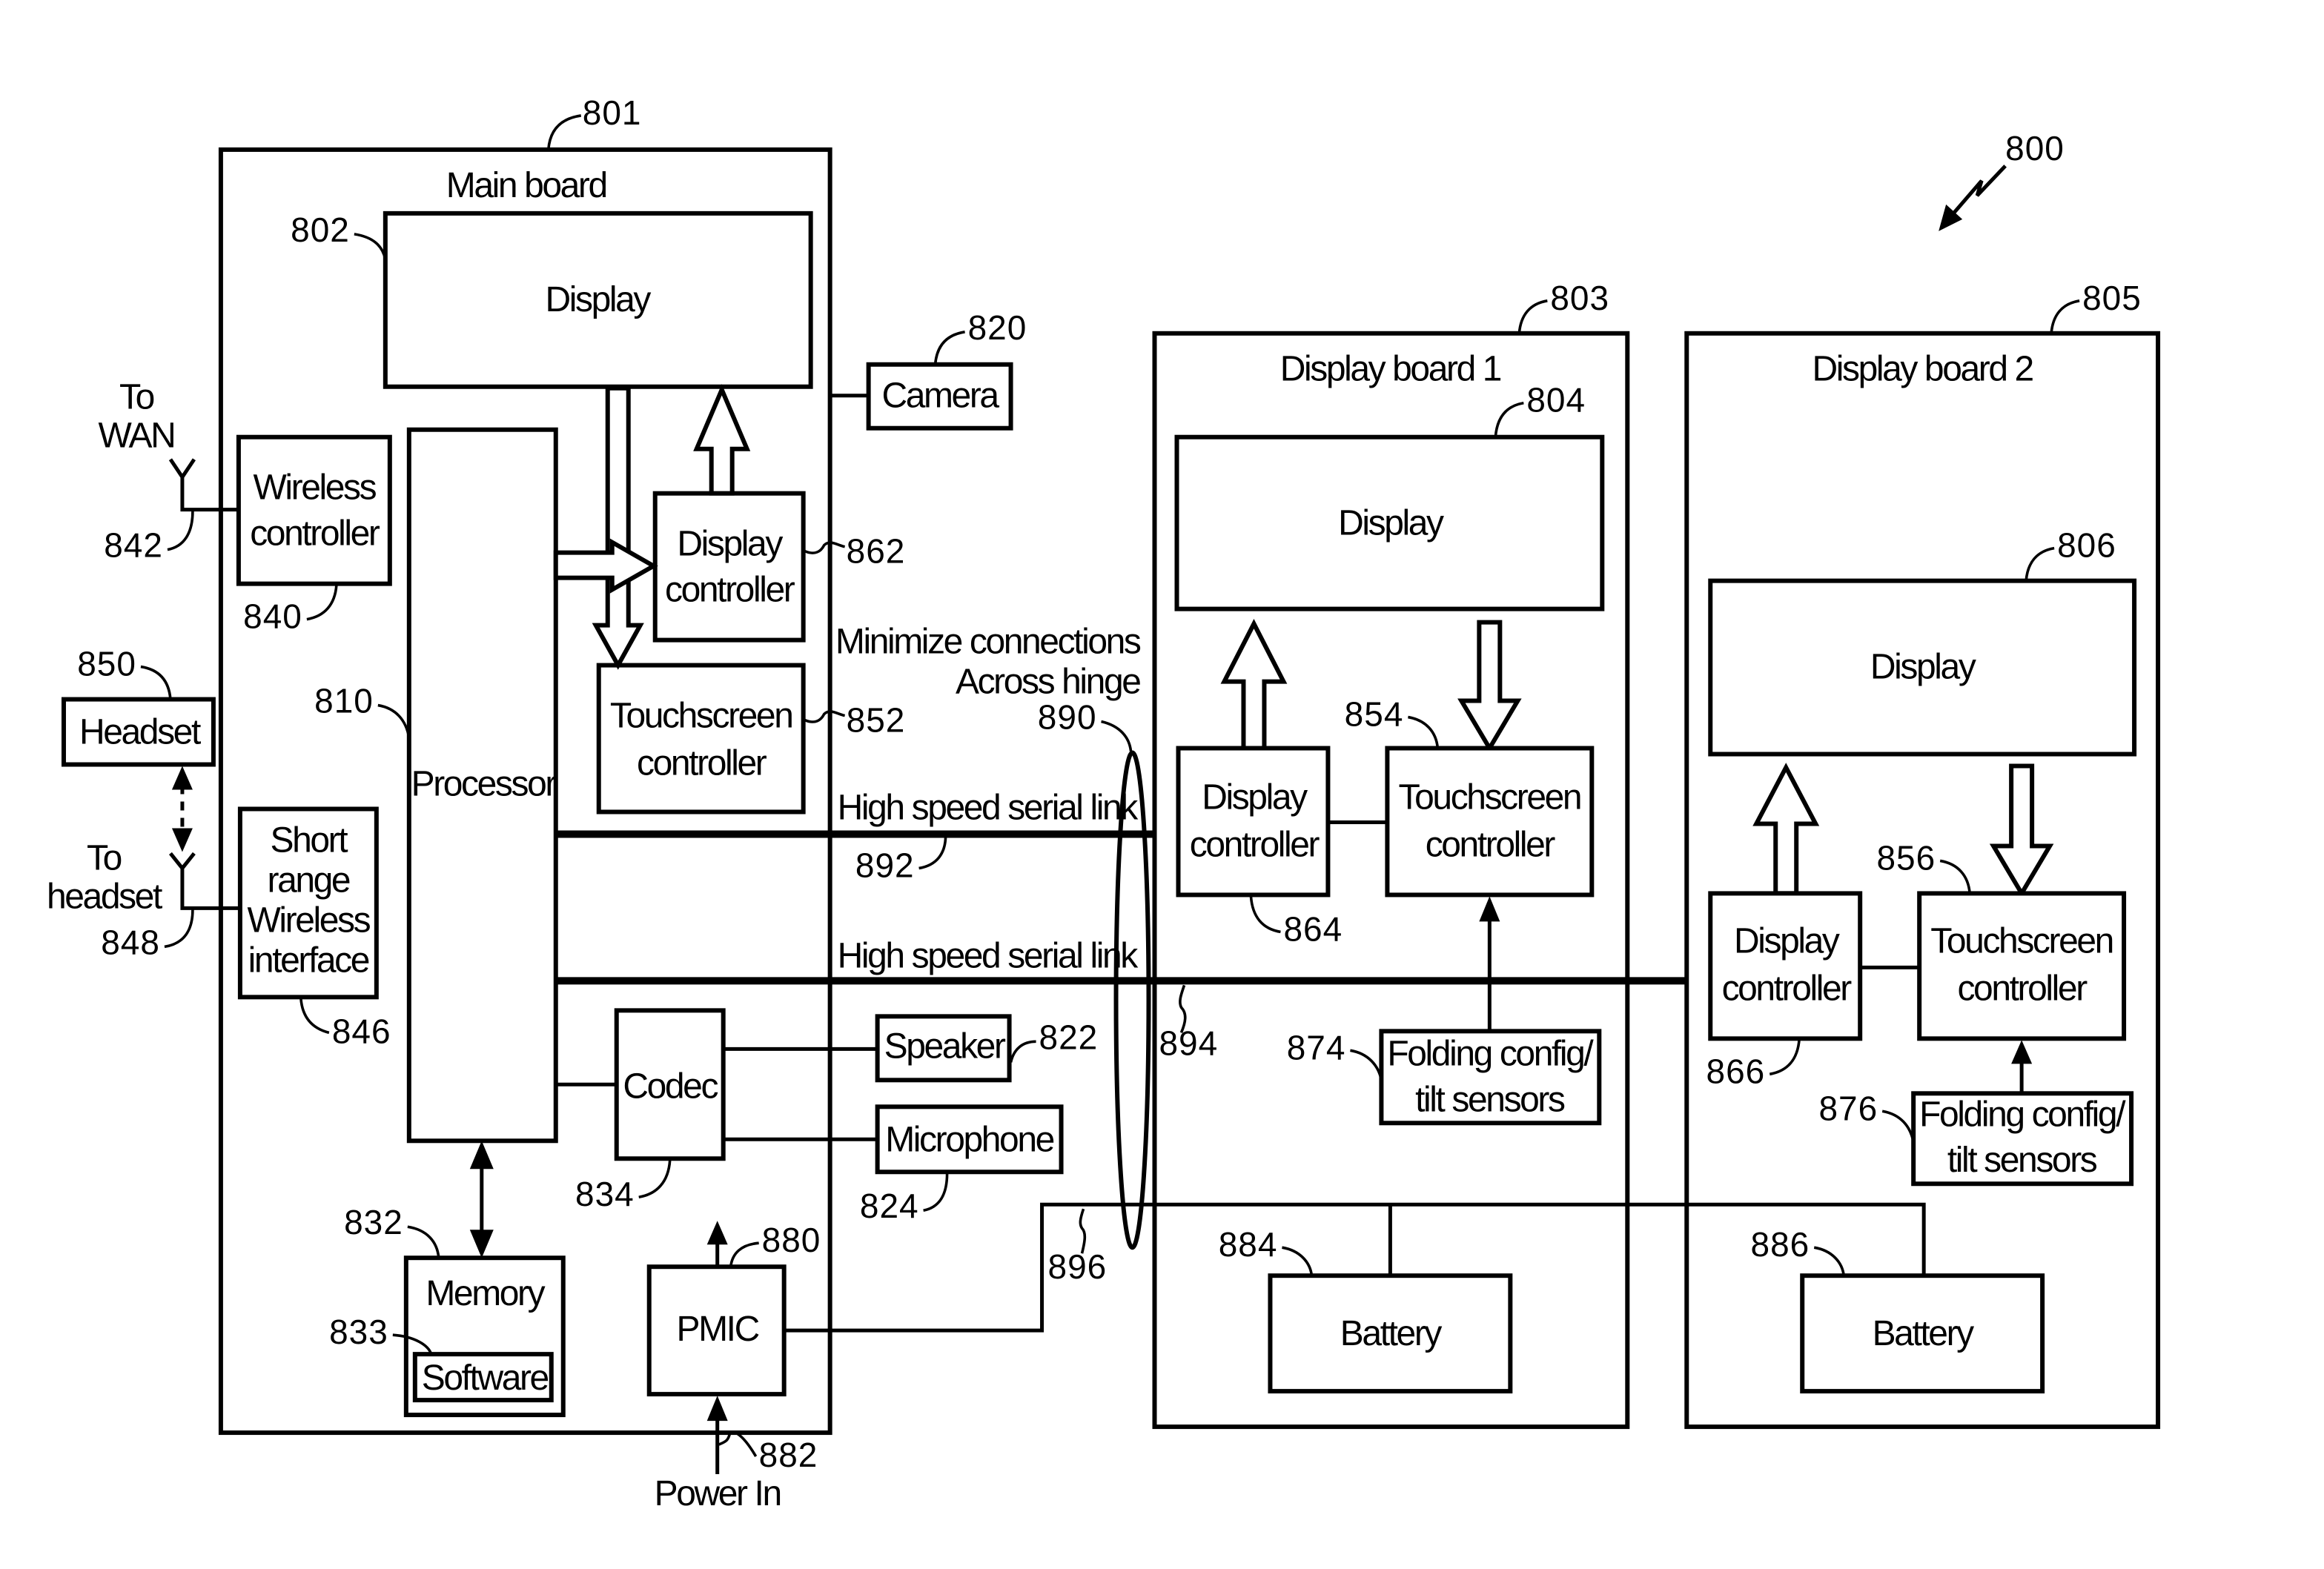 This screenshot has width=2324, height=1569. Describe the element at coordinates (1780, 1244) in the screenshot. I see `battery2-ref: 886` at that location.